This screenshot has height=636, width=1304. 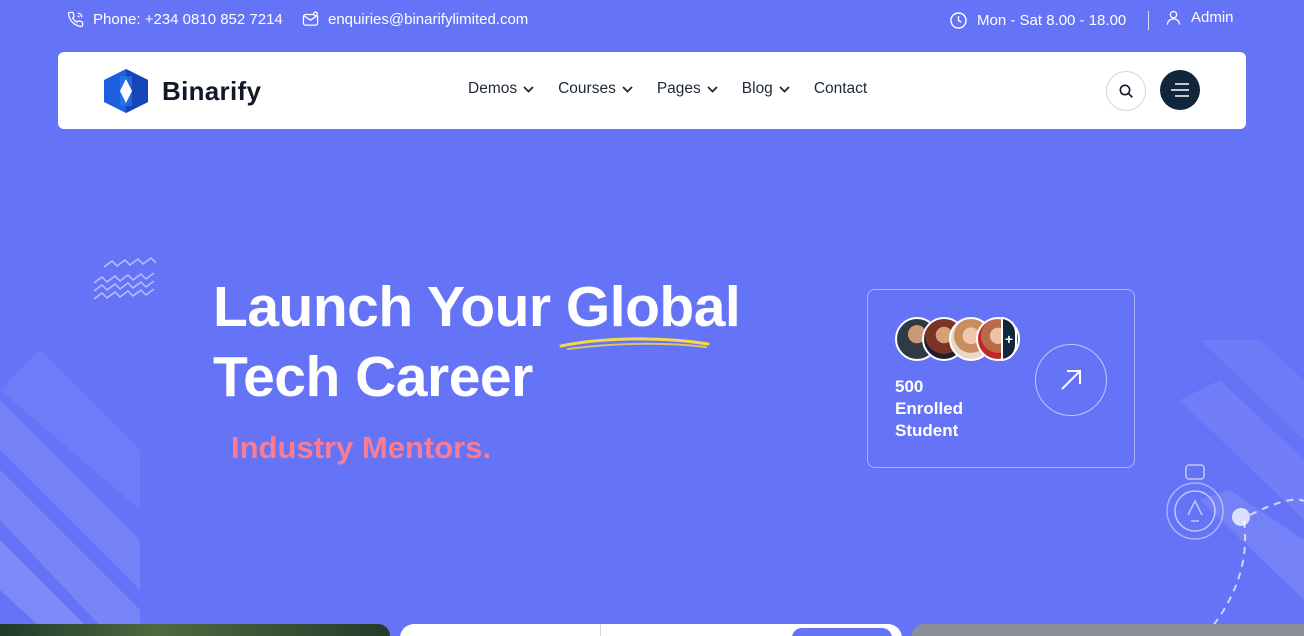 I want to click on offcanvas-menu-button, so click(x=1180, y=90).